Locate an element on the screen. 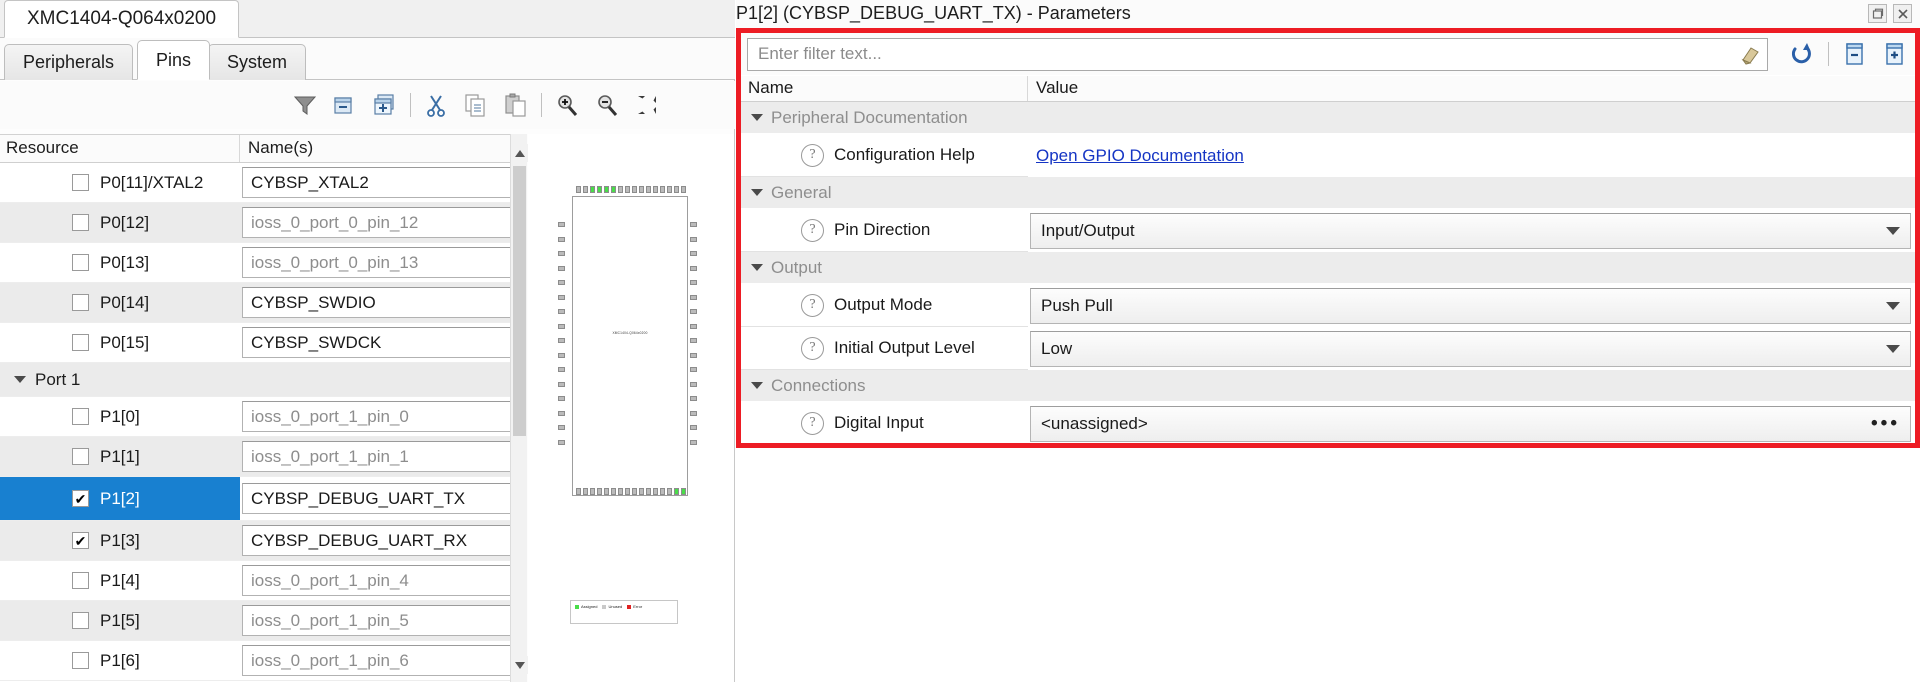 This screenshot has height=682, width=1920. pin-name-input: CYBSP_SWDIO is located at coordinates (381, 302).